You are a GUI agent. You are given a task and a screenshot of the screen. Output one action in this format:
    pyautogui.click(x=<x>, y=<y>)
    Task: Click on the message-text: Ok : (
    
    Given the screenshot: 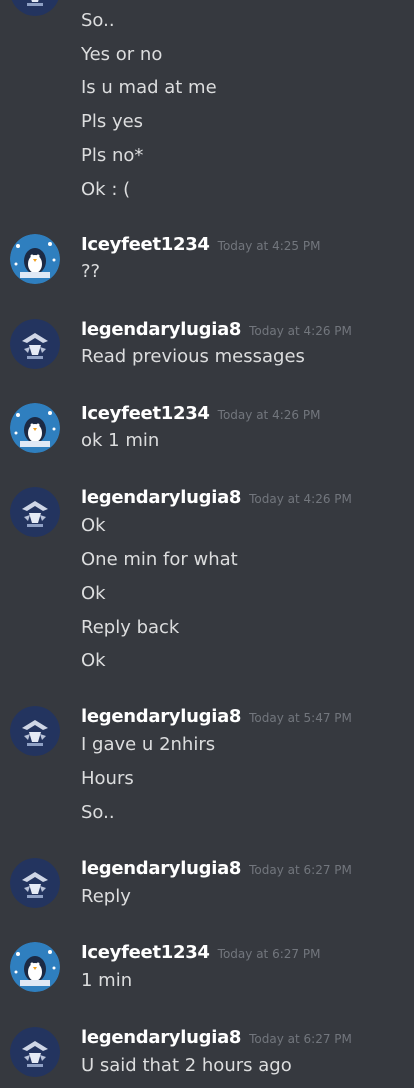 What is the action you would take?
    pyautogui.click(x=106, y=189)
    